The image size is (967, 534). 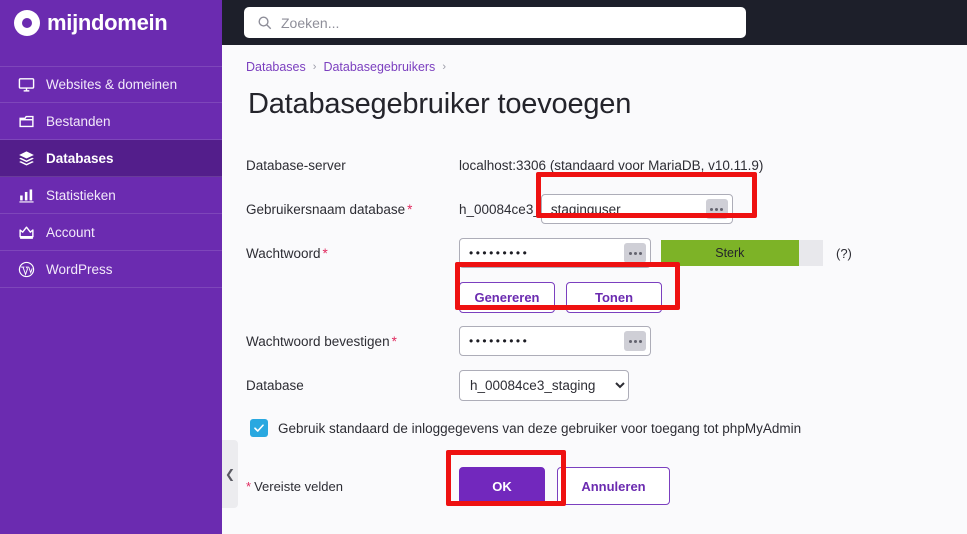 I want to click on field-label: Database, so click(x=275, y=385).